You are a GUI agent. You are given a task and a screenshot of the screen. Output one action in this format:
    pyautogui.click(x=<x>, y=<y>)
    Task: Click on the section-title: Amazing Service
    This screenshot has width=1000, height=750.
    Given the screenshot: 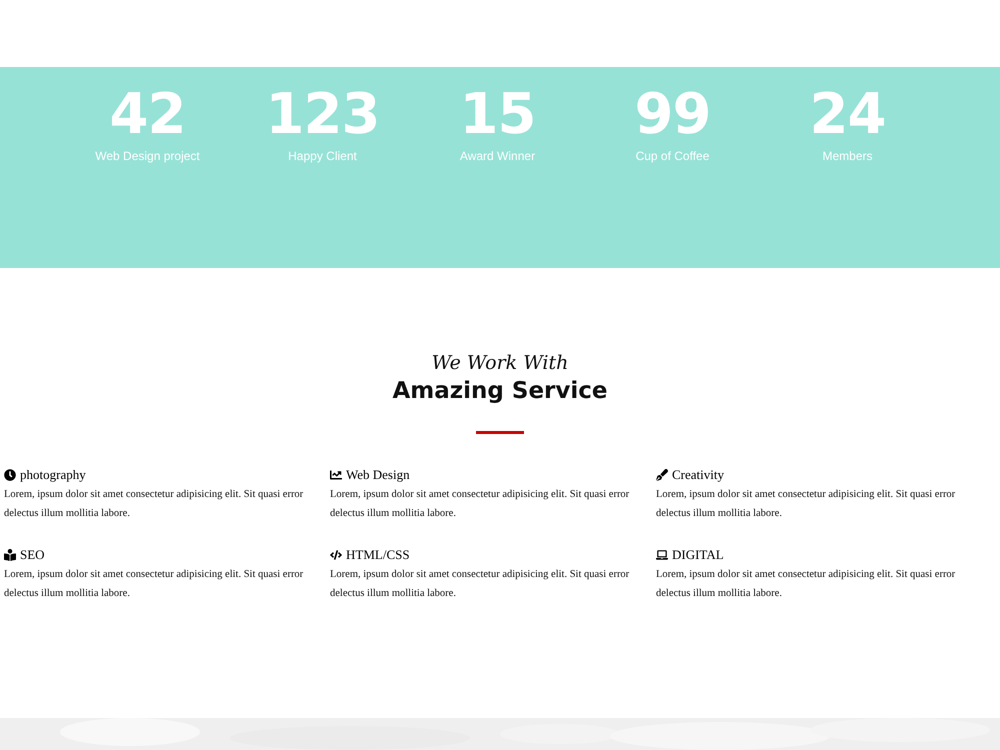 What is the action you would take?
    pyautogui.click(x=500, y=391)
    